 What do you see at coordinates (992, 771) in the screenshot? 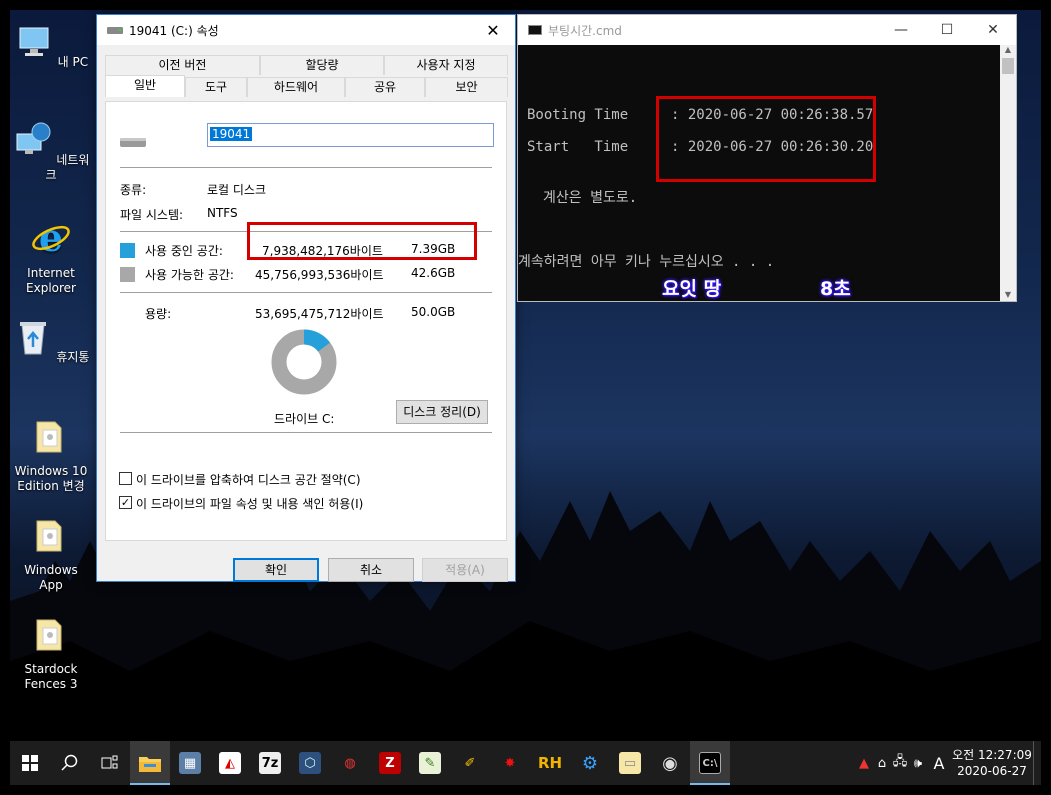
I see `clock-date: 2020-06-27` at bounding box center [992, 771].